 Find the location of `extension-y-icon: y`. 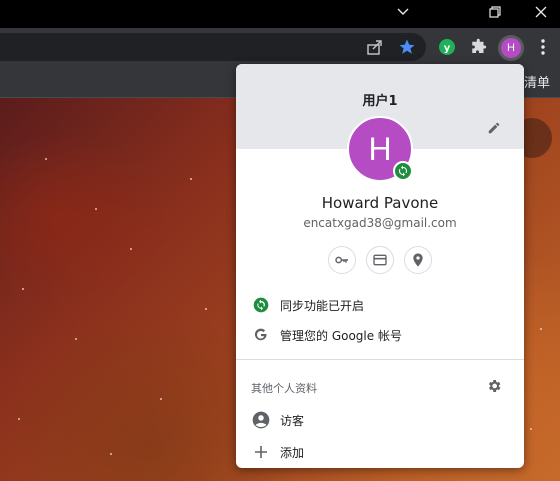

extension-y-icon: y is located at coordinates (447, 47).